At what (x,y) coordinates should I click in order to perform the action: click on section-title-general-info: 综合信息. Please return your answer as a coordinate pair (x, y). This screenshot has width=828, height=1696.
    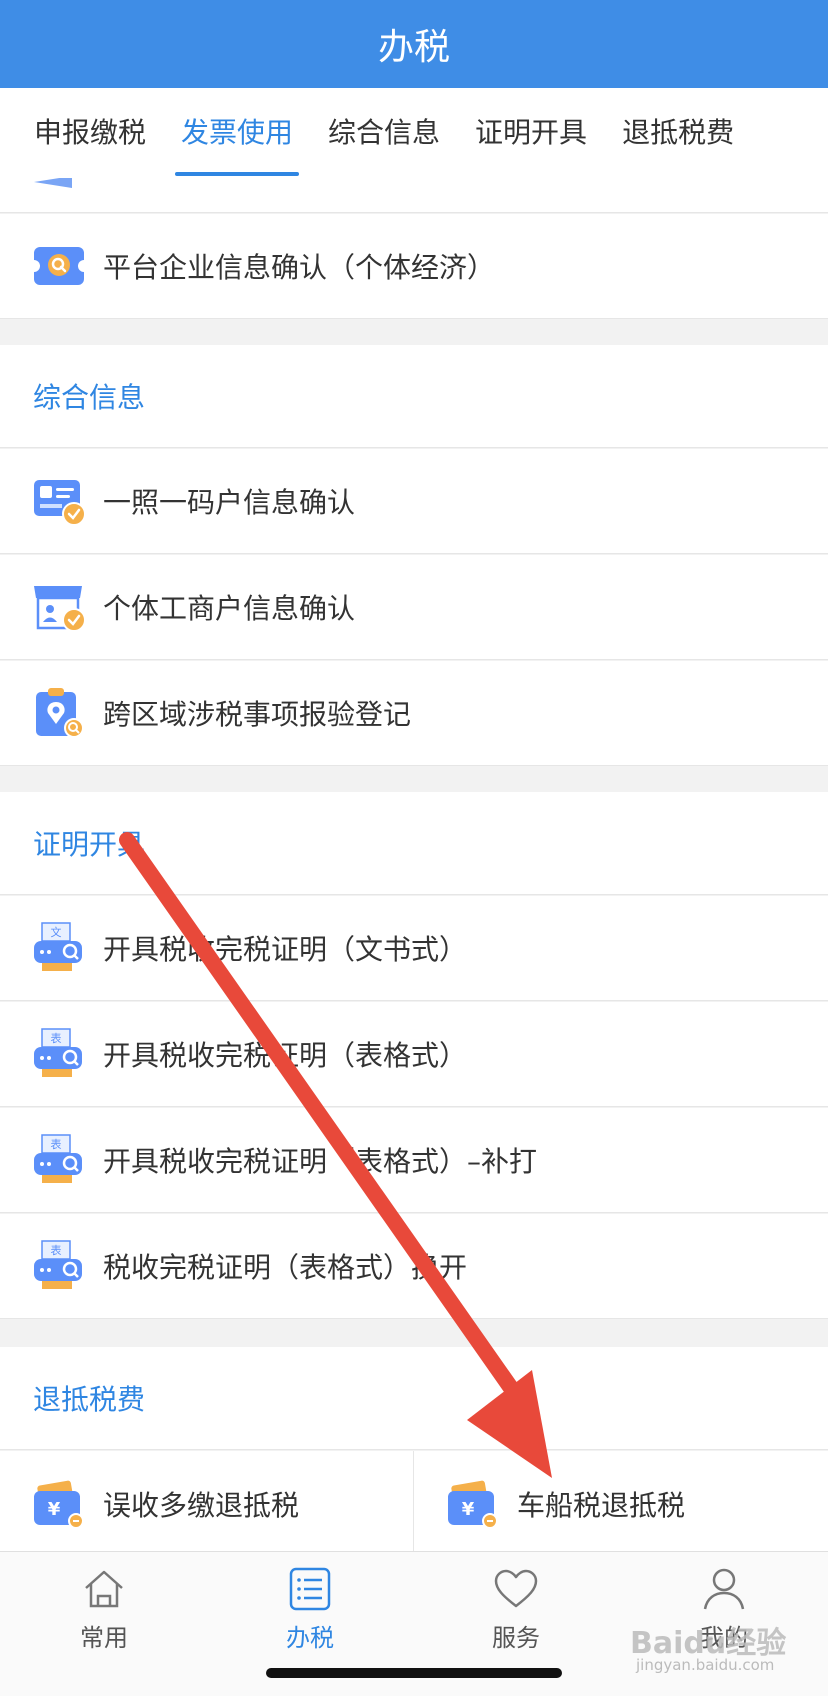
    Looking at the image, I should click on (414, 396).